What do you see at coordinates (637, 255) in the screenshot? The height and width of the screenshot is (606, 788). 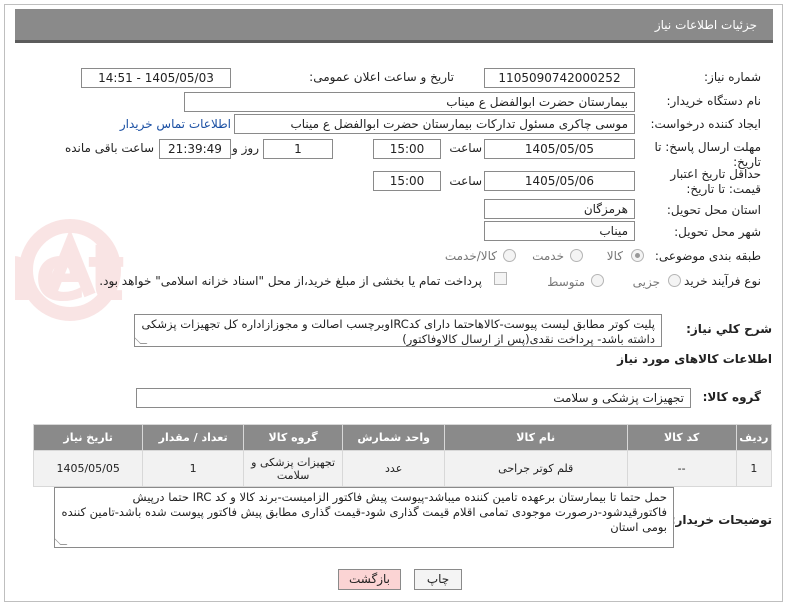 I see `category-radio-goods` at bounding box center [637, 255].